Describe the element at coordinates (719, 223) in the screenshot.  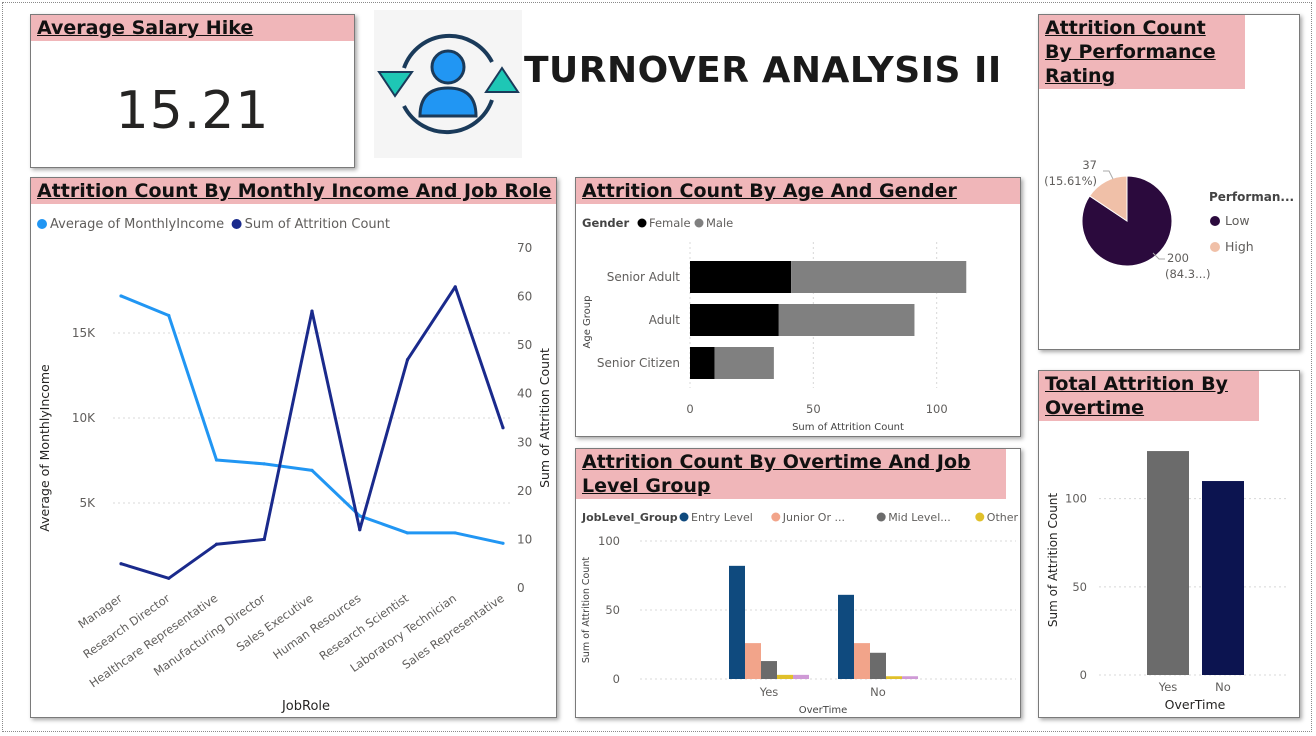
I see `legend-label: Male` at that location.